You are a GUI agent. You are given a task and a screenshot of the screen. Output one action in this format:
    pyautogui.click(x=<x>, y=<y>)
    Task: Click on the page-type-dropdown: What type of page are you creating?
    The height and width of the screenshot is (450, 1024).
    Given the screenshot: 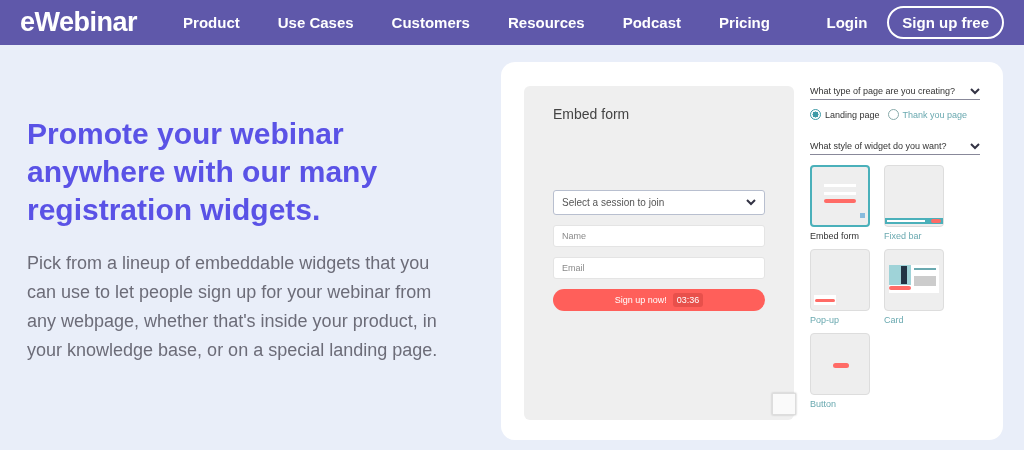 What is the action you would take?
    pyautogui.click(x=895, y=93)
    